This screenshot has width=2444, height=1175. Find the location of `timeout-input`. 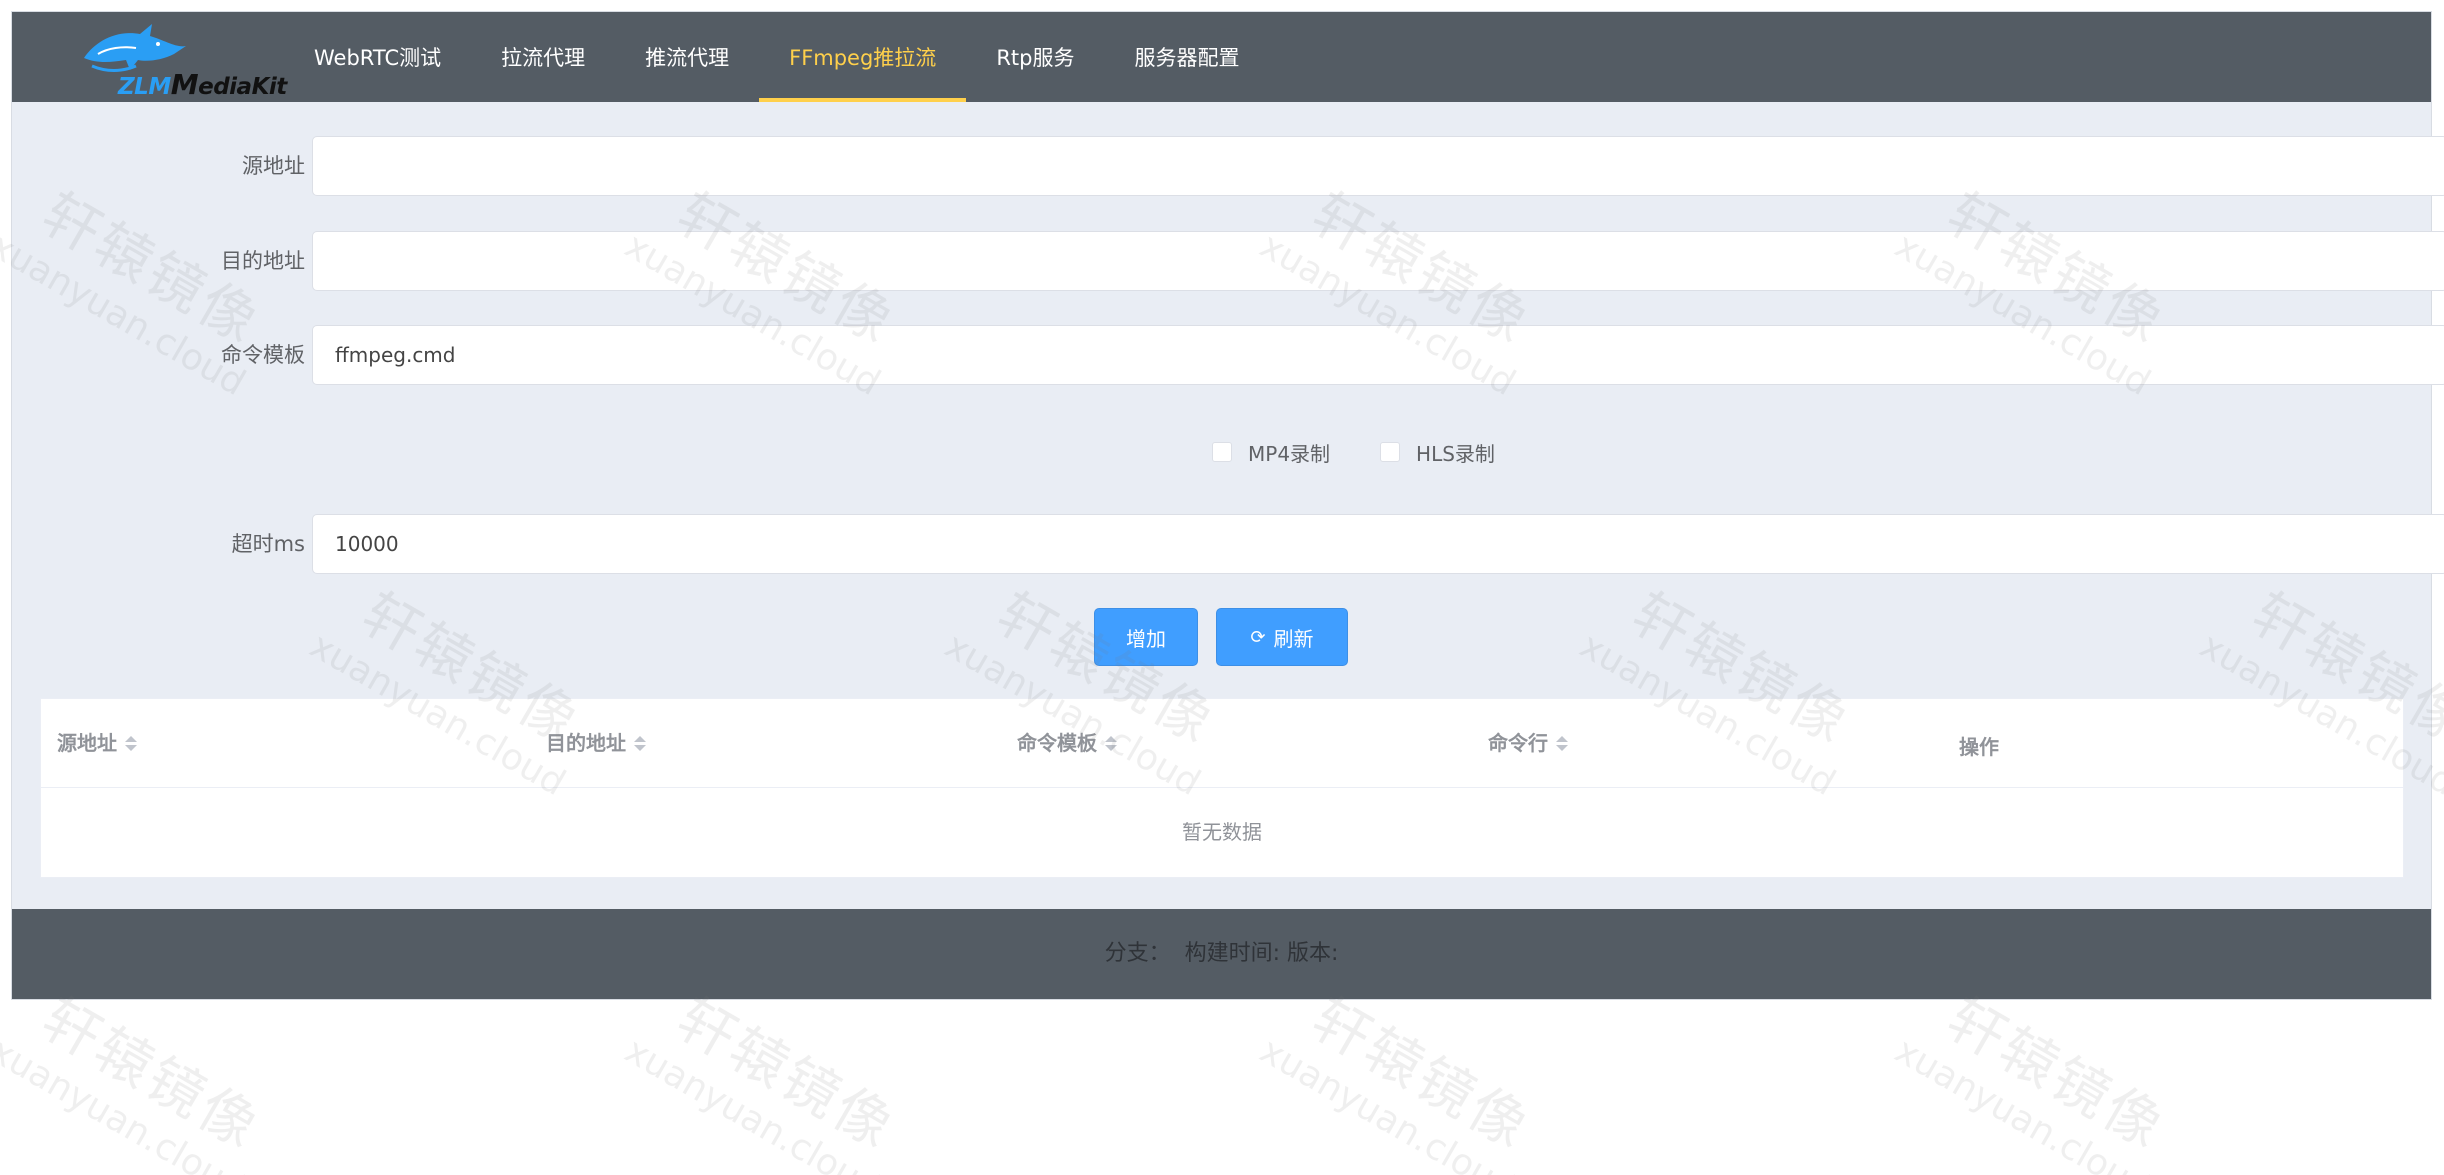

timeout-input is located at coordinates (1378, 544).